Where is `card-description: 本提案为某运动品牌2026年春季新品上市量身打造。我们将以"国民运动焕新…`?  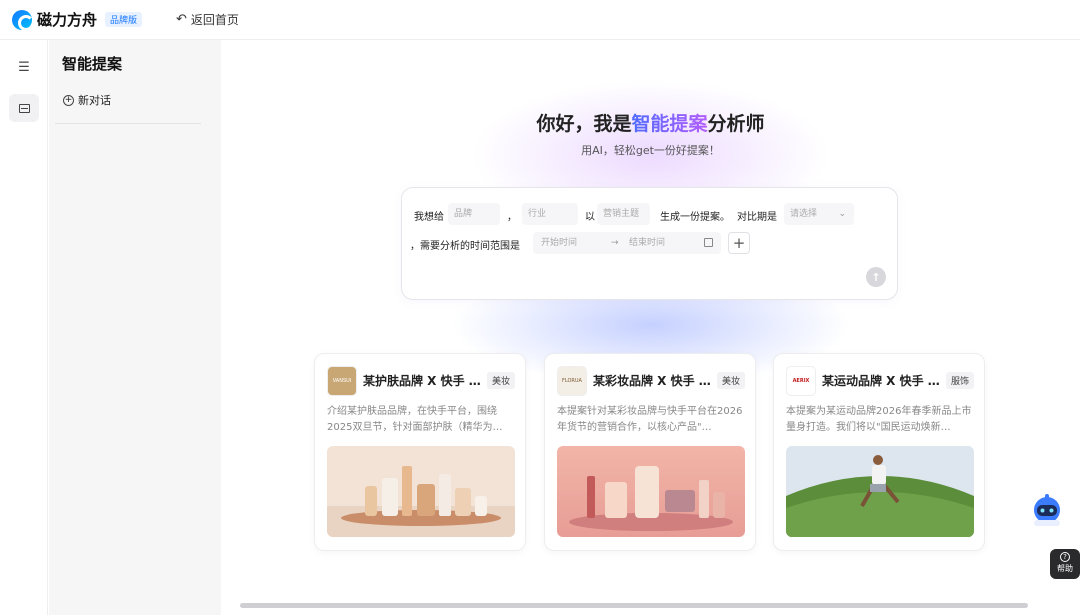
card-description: 本提案为某运动品牌2026年春季新品上市量身打造。我们将以"国民运动焕新… is located at coordinates (879, 419).